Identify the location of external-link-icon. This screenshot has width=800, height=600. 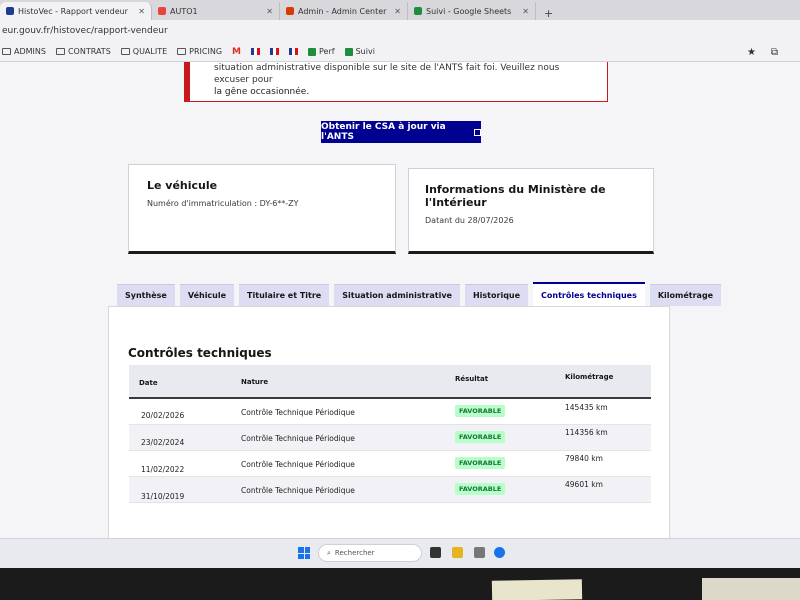
(477, 132).